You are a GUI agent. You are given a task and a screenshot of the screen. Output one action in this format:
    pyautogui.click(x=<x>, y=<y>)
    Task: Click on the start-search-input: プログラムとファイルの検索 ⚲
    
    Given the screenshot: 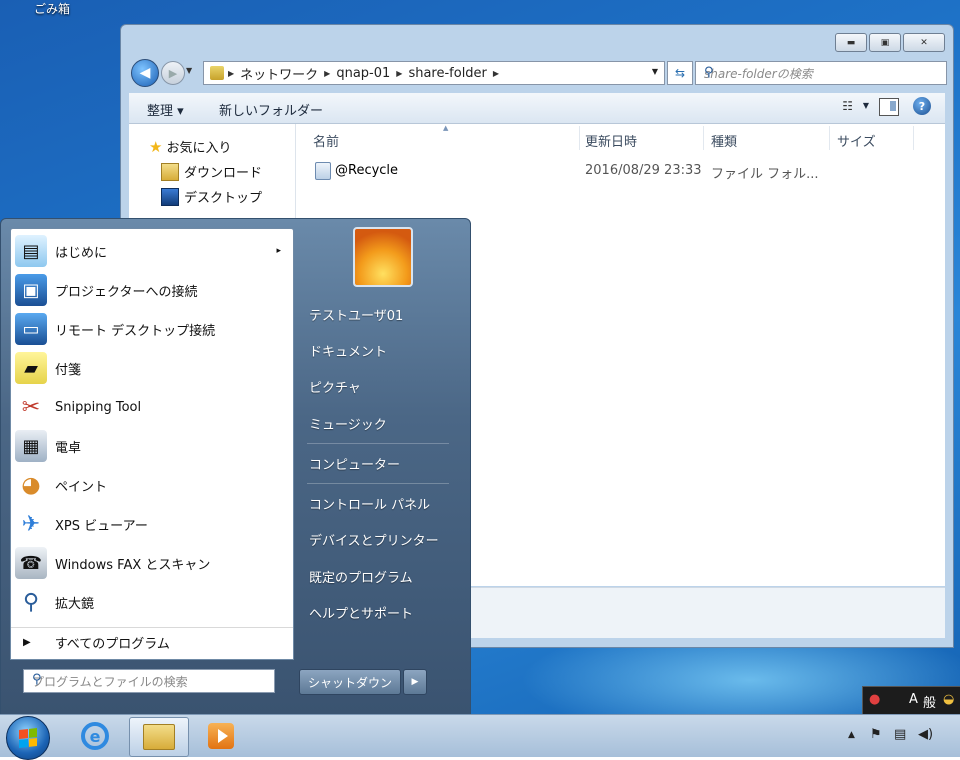 What is the action you would take?
    pyautogui.click(x=149, y=681)
    